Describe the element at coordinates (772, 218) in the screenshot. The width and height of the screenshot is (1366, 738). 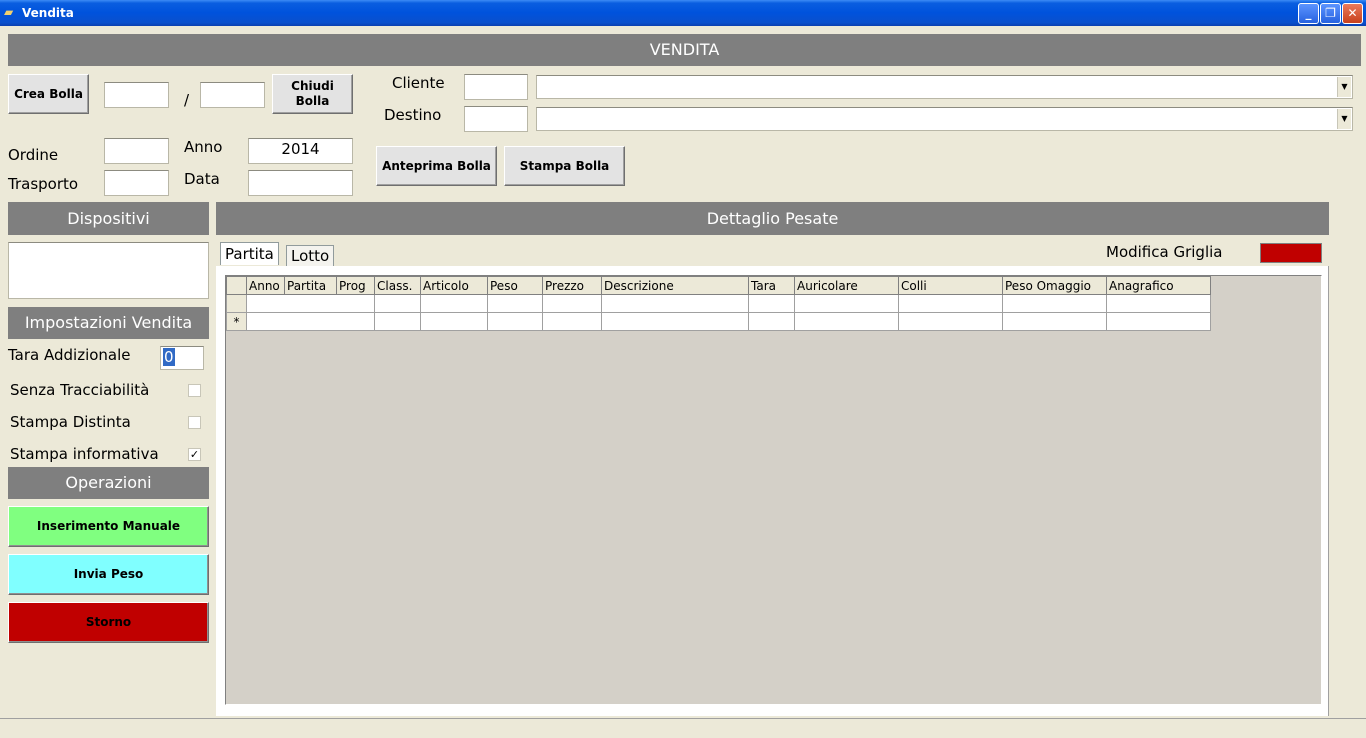
I see `dettaglio-pesate-header: Dettaglio Pesate` at that location.